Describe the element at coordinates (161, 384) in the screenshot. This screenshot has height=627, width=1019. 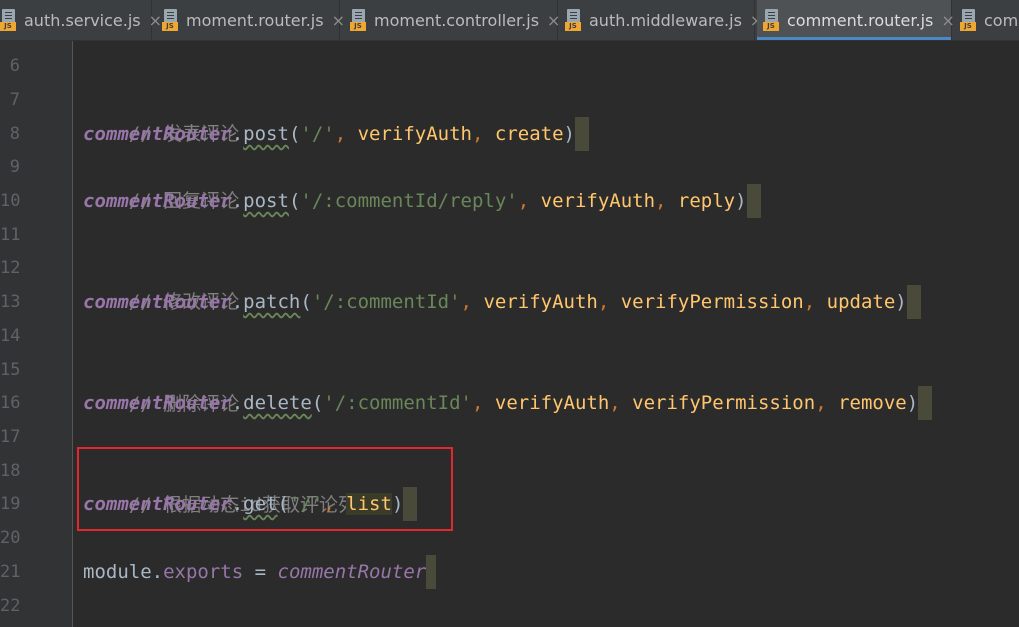
I see `code-line-15: // 删除评论` at that location.